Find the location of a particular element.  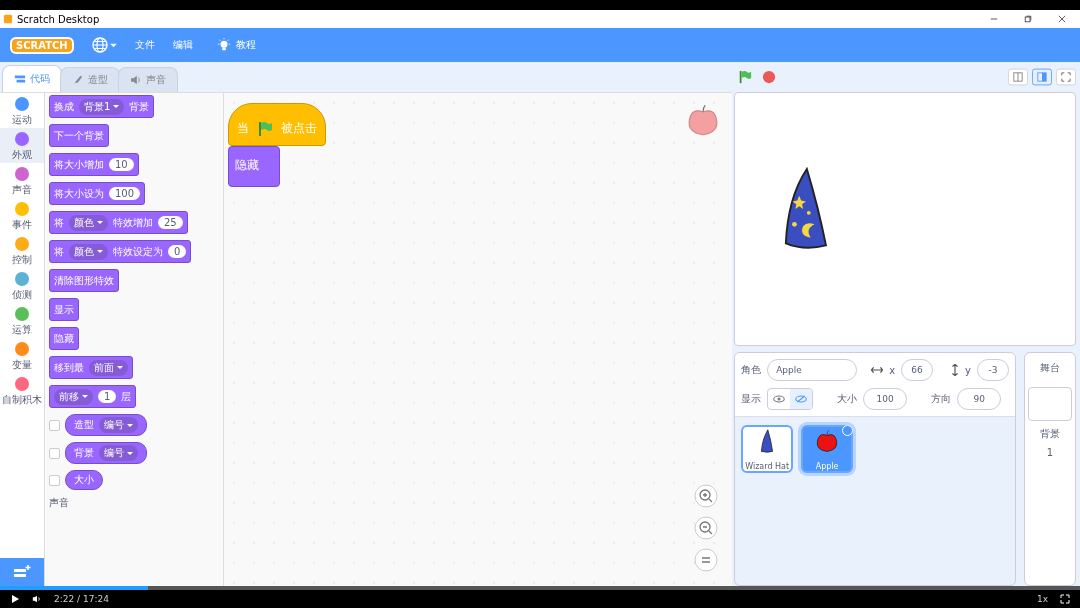

lightbulb-icon is located at coordinates (223, 45).